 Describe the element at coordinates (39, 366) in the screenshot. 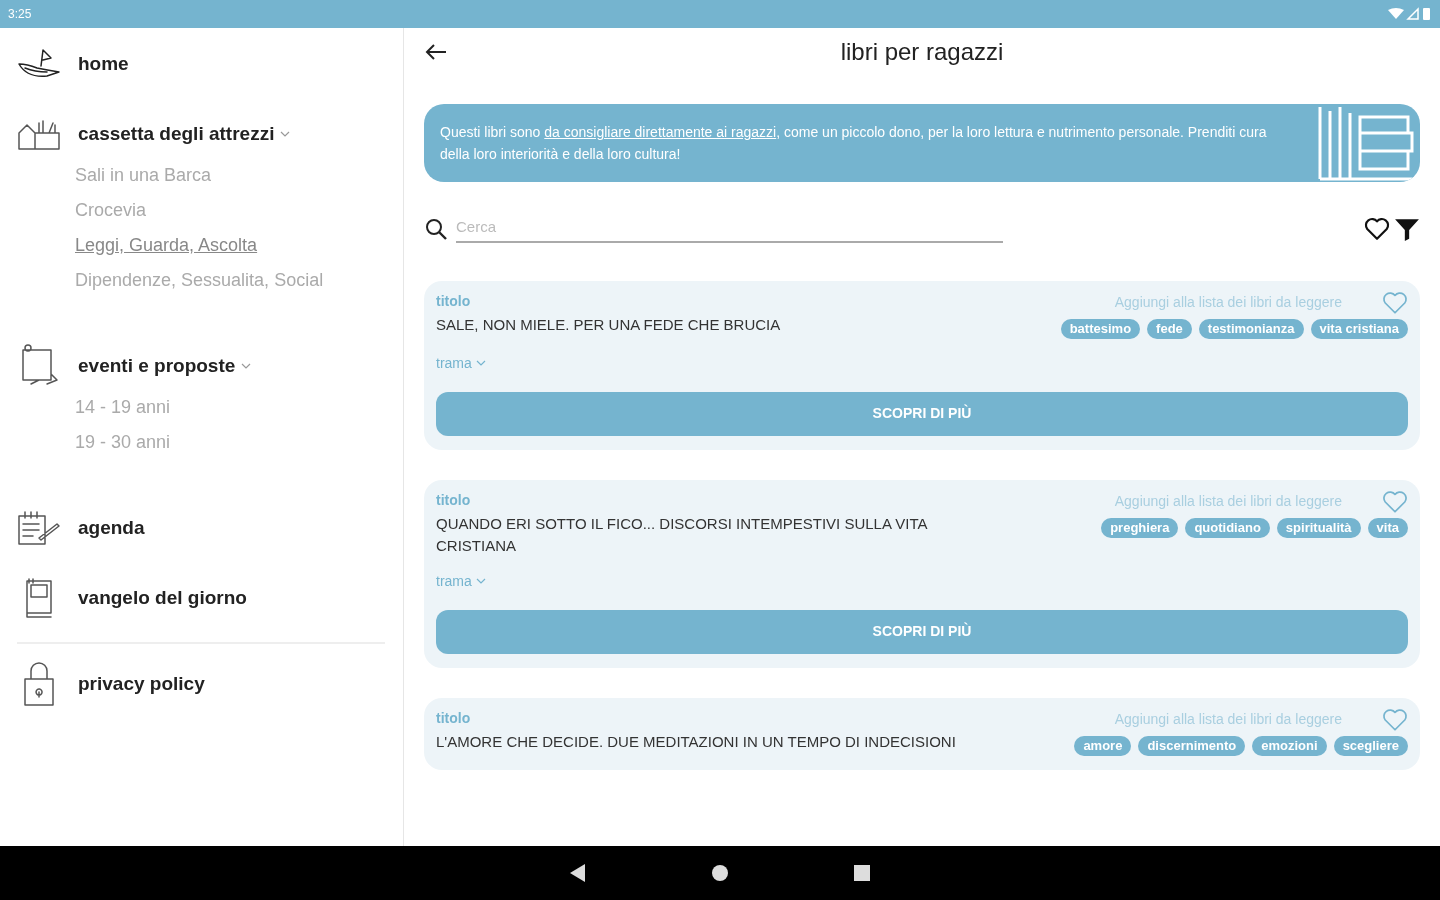

I see `notice-board-icon` at that location.